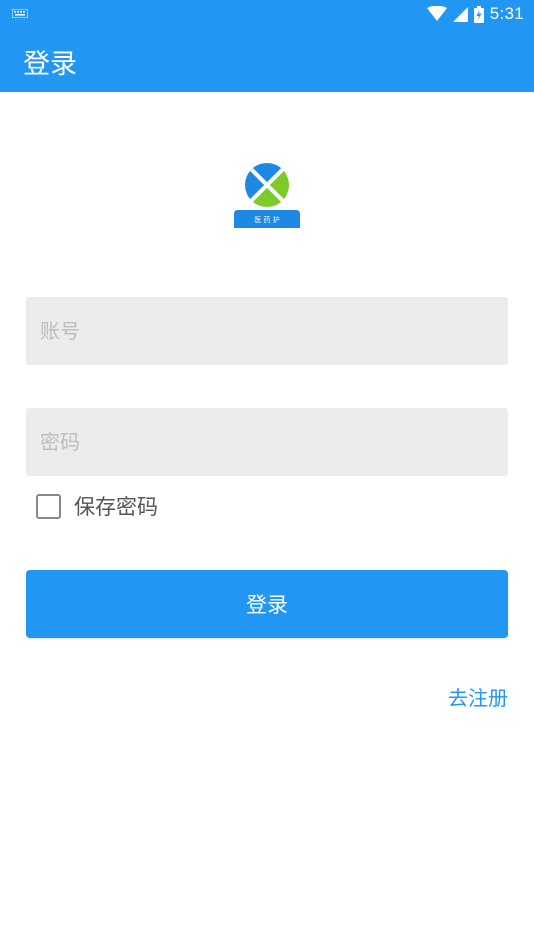 The height and width of the screenshot is (950, 534). What do you see at coordinates (267, 195) in the screenshot?
I see `app-logo: 医 药 护` at bounding box center [267, 195].